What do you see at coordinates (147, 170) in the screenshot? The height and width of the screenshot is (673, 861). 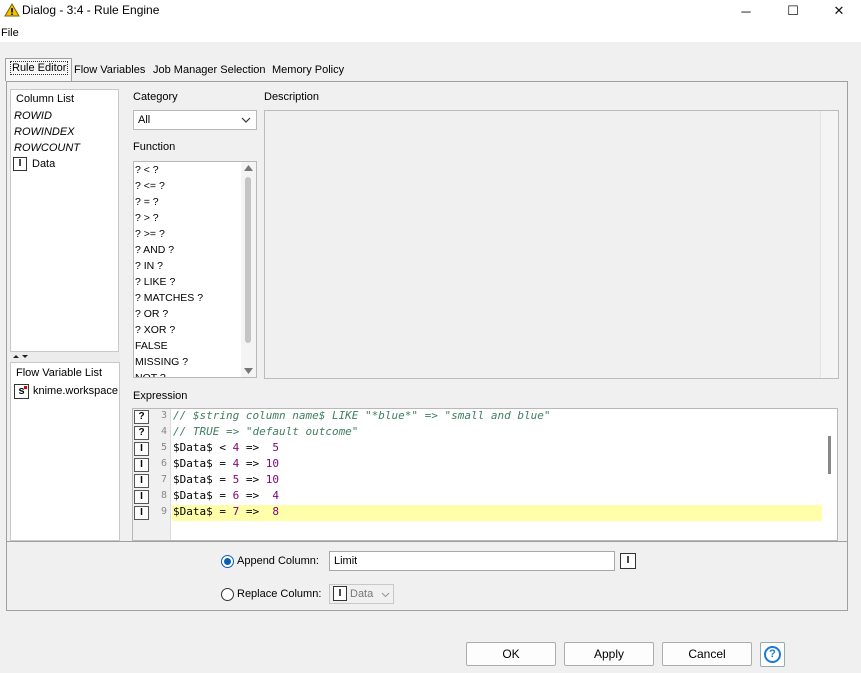 I see `function-item: ? < ?` at bounding box center [147, 170].